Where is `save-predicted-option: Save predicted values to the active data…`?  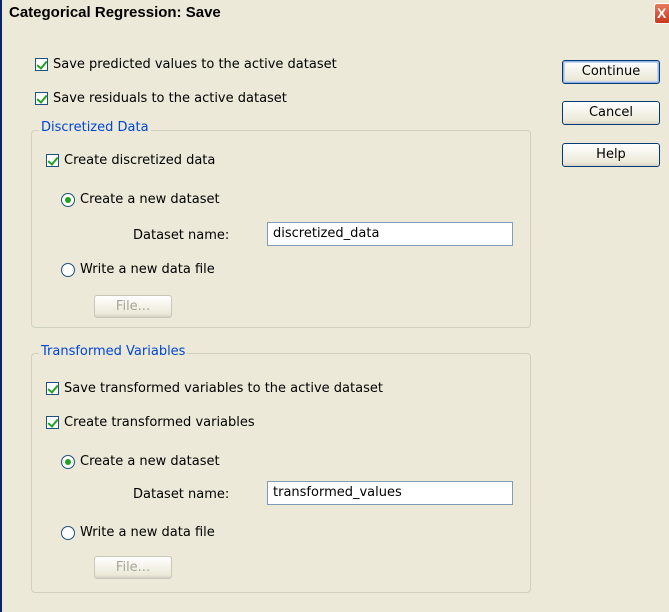
save-predicted-option: Save predicted values to the active data… is located at coordinates (186, 64).